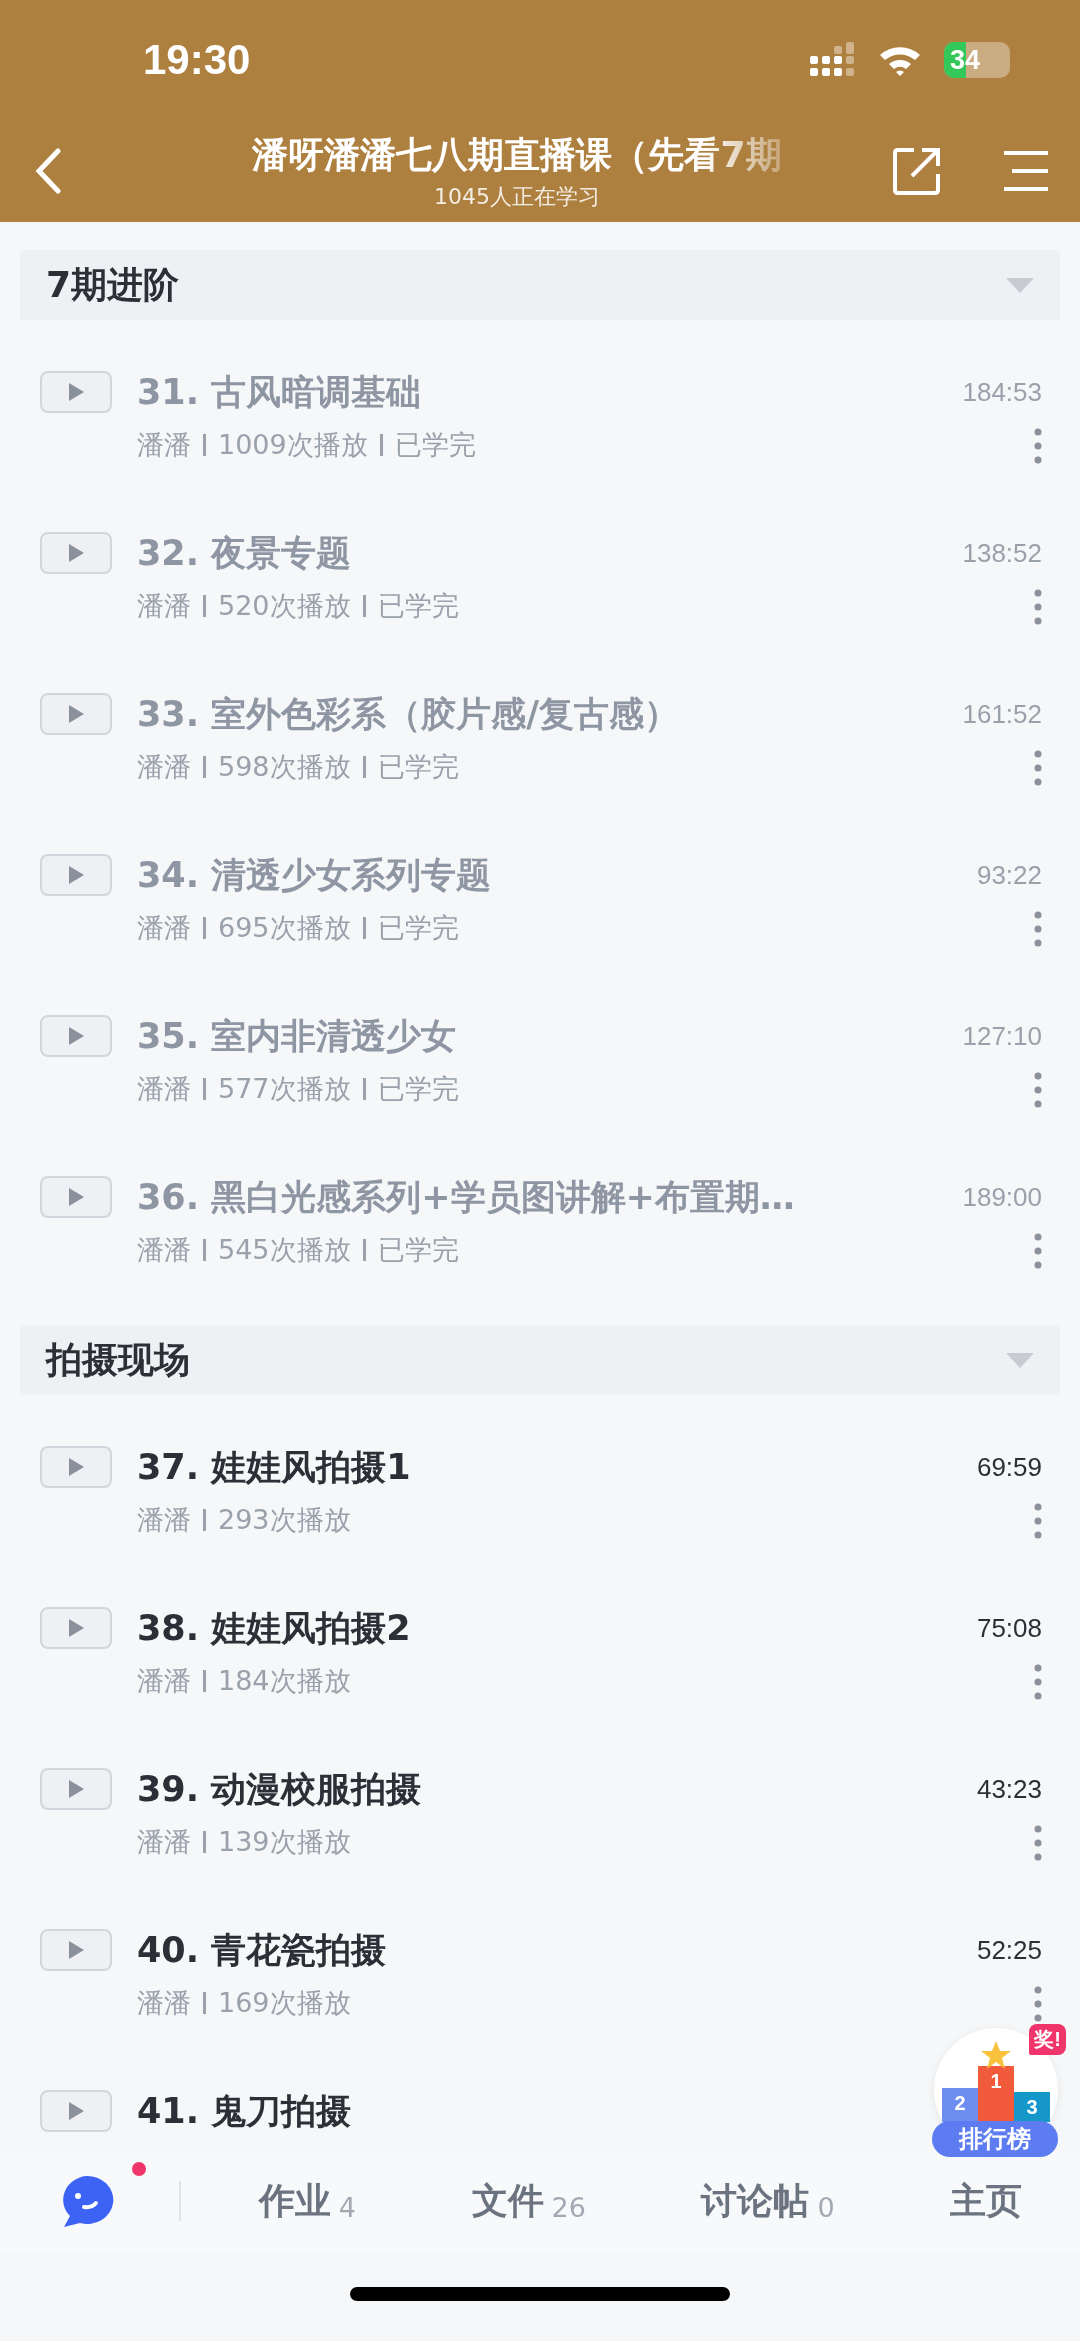  Describe the element at coordinates (996, 2055) in the screenshot. I see `star-icon` at that location.